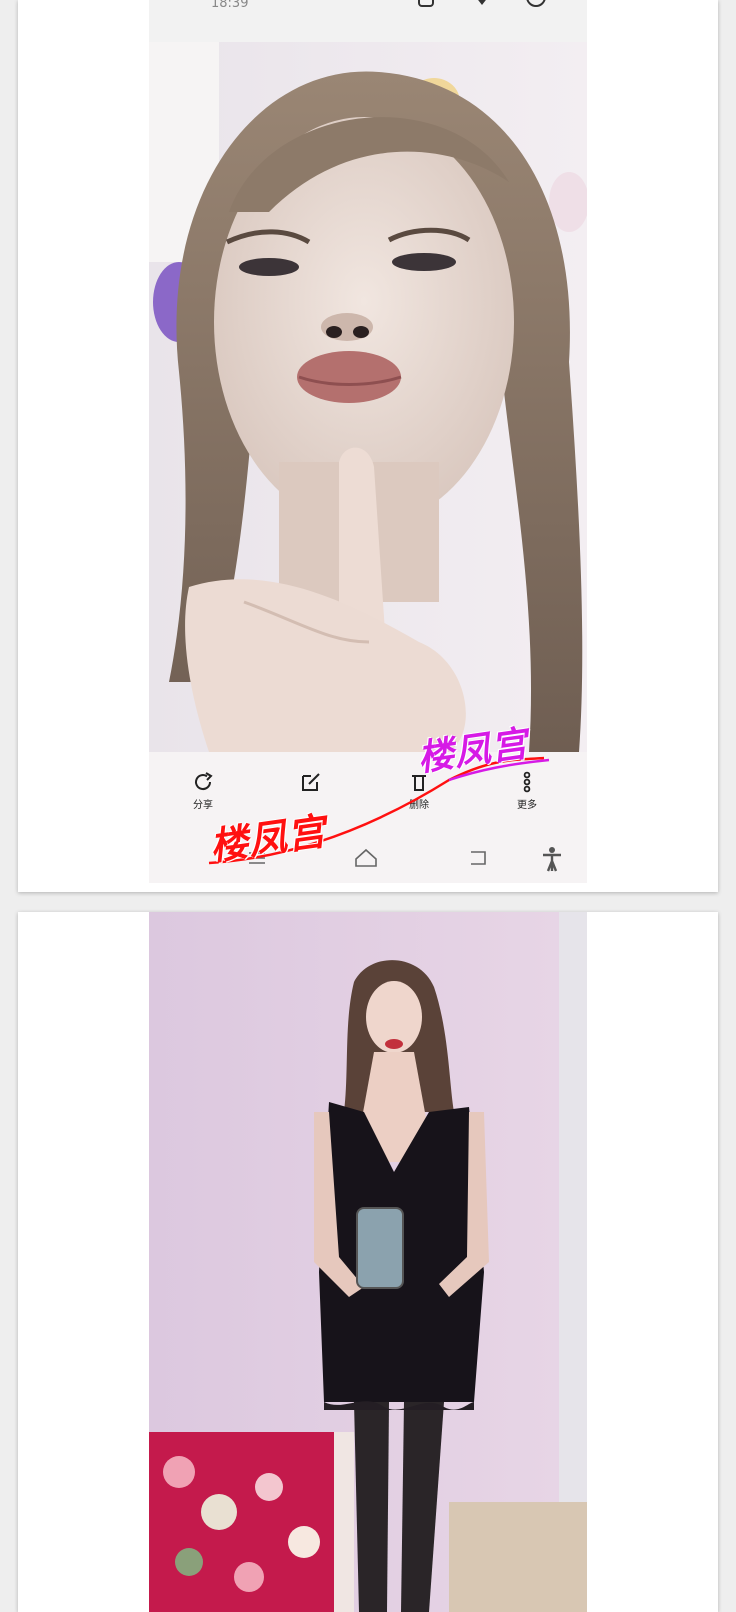  What do you see at coordinates (368, 21) in the screenshot?
I see `gallery-top-bar: 18:39` at bounding box center [368, 21].